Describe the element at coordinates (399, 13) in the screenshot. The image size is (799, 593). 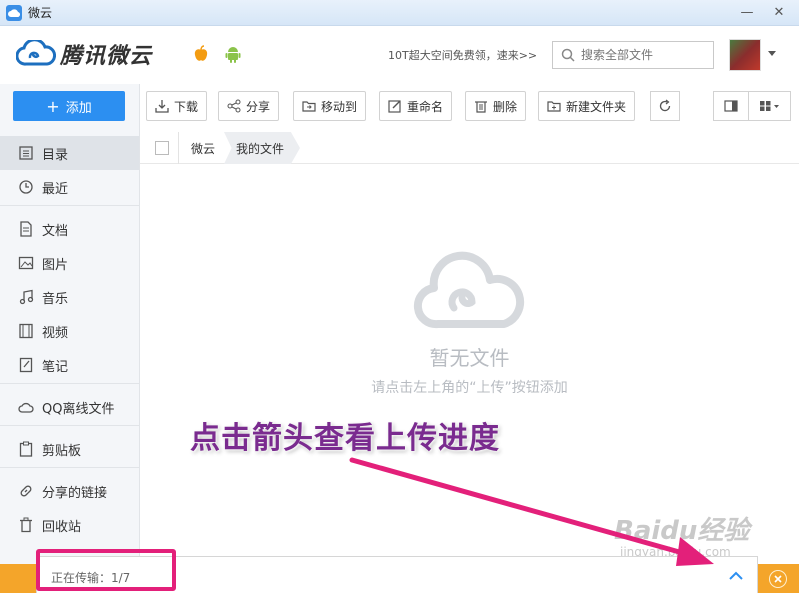
I see `window-titlebar: 微云 — ✕` at that location.